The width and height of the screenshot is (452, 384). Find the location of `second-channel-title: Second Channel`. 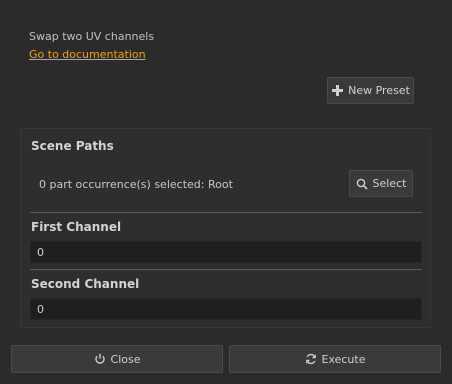

second-channel-title: Second Channel is located at coordinates (85, 284).